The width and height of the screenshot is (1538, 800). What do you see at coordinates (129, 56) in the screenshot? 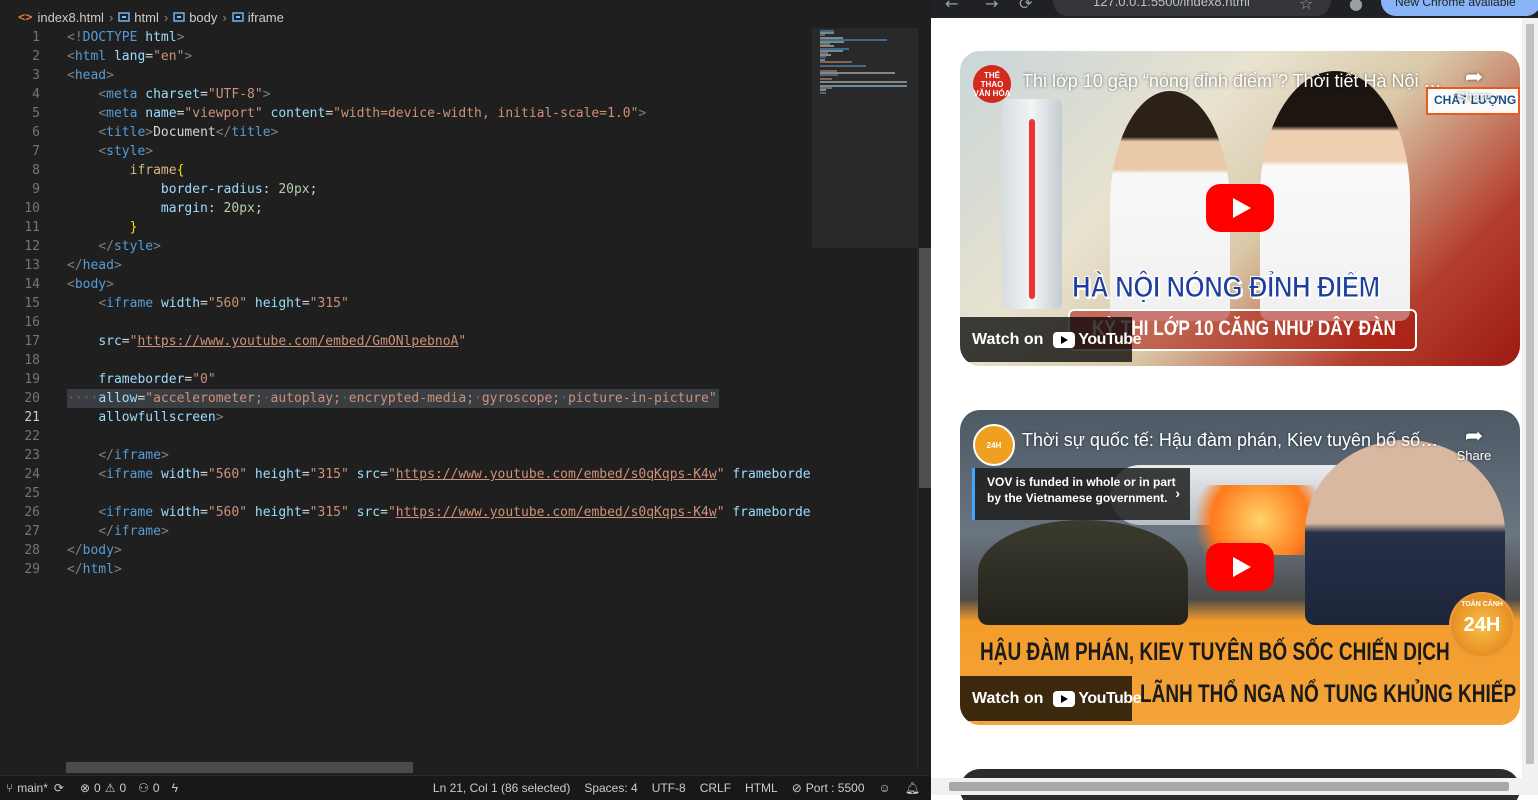
I see `code-text: <html lang="en">` at bounding box center [129, 56].